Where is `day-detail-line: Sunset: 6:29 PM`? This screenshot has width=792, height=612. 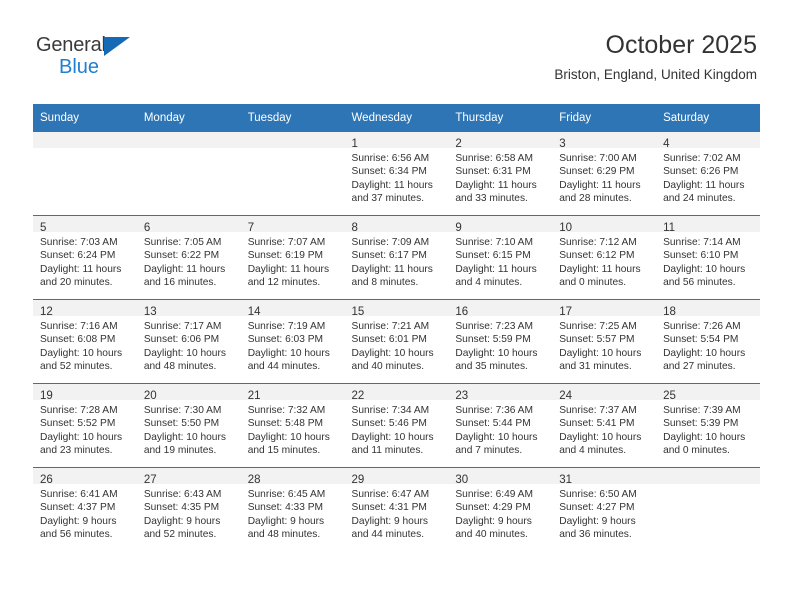 day-detail-line: Sunset: 6:29 PM is located at coordinates (597, 172).